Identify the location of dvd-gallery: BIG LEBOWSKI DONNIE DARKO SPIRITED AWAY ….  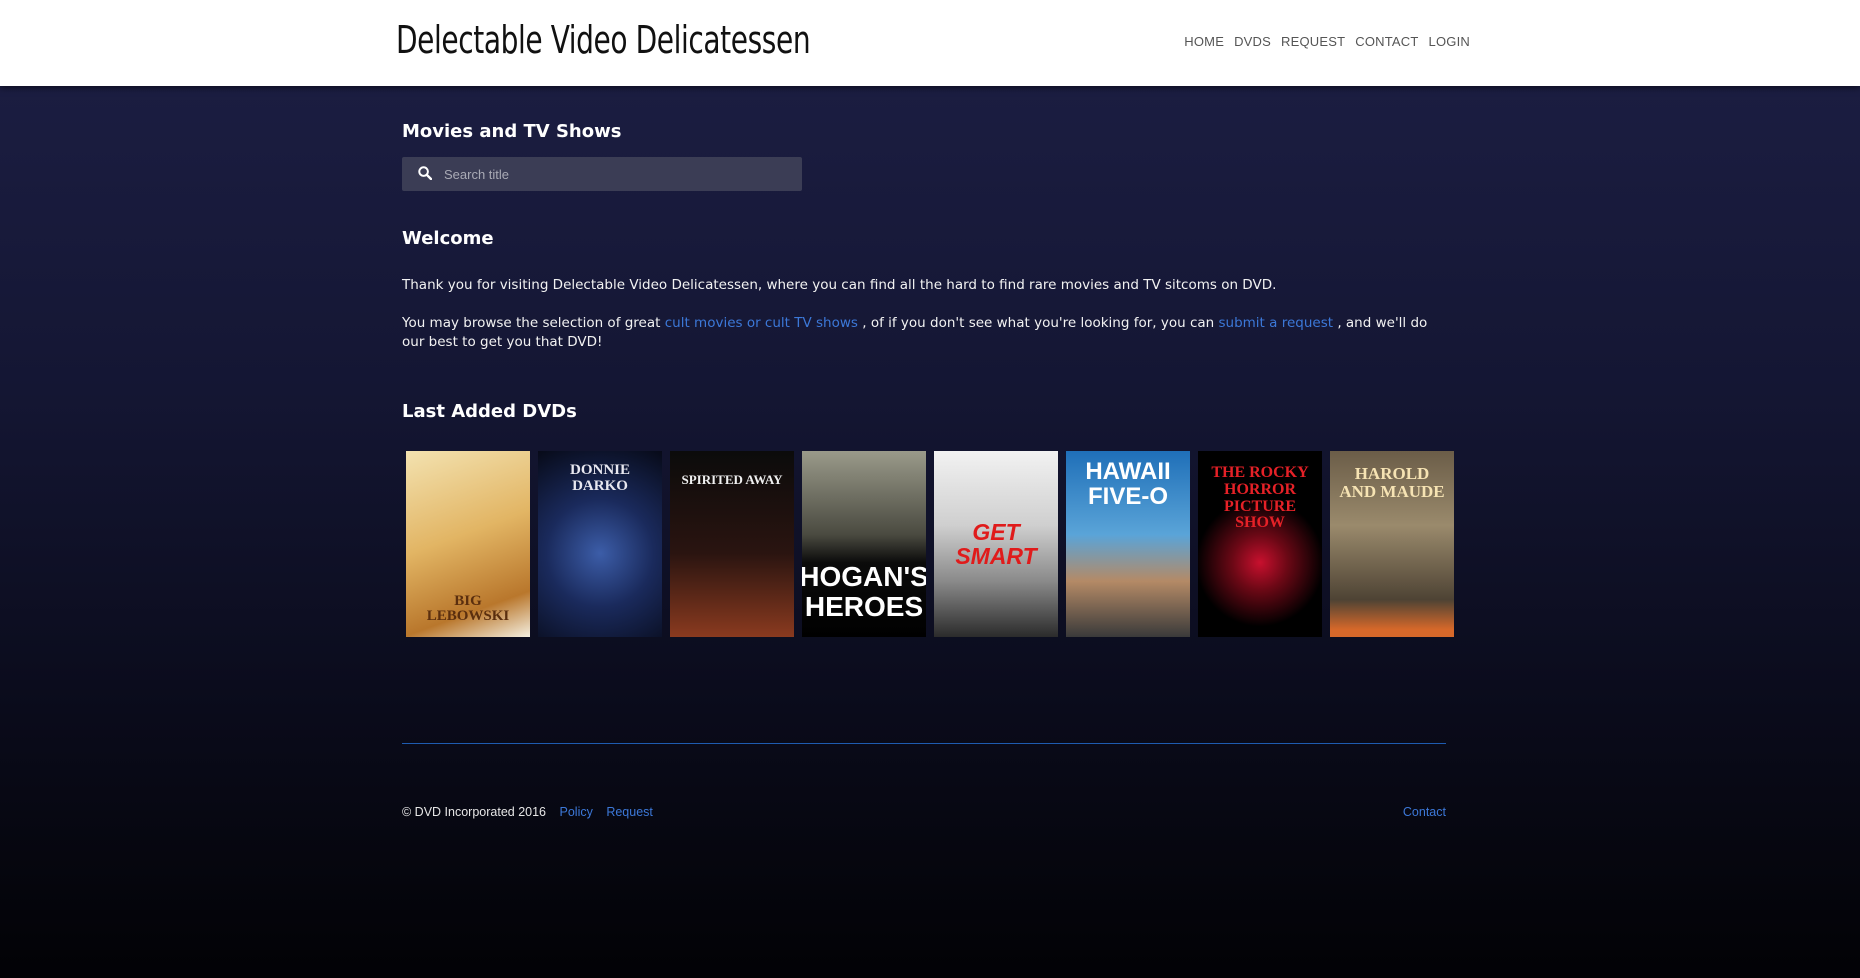
(930, 544).